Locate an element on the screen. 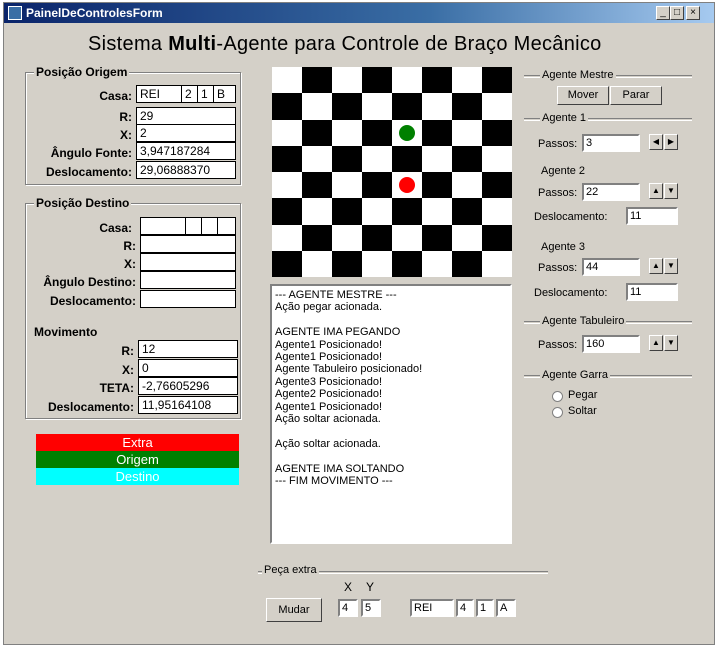 The width and height of the screenshot is (718, 648). chess-board is located at coordinates (392, 172).